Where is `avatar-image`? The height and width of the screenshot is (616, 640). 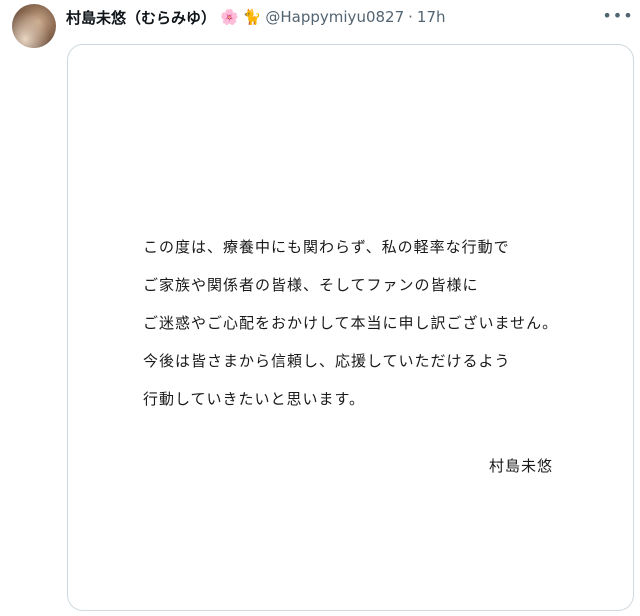
avatar-image is located at coordinates (34, 26).